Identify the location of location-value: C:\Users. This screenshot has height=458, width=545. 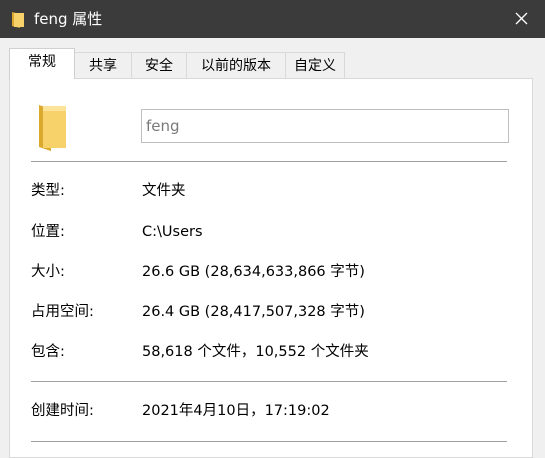
(172, 232).